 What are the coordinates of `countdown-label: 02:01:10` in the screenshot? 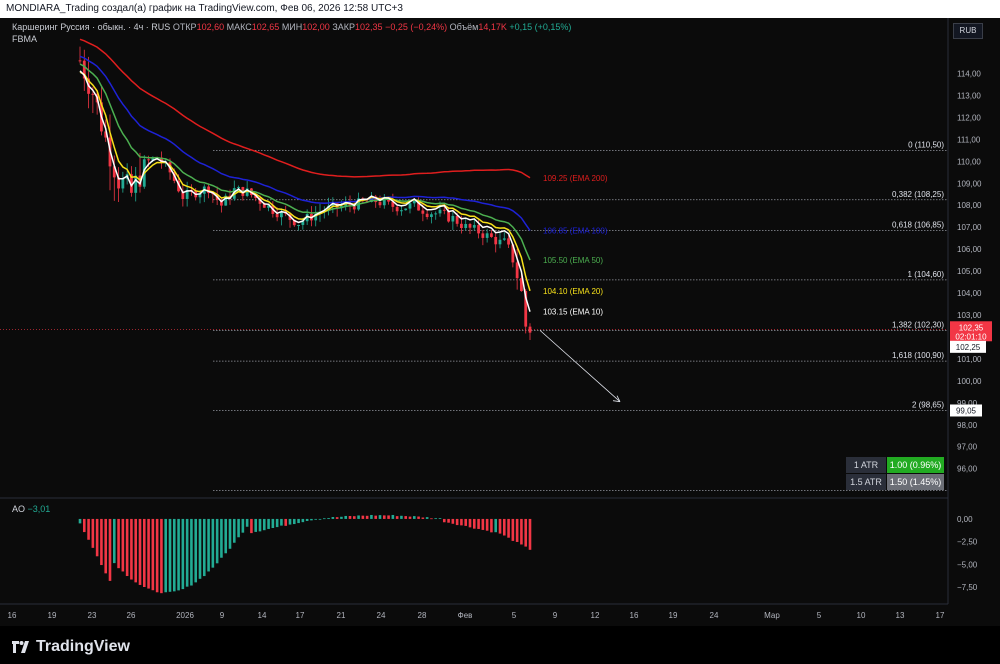 It's located at (971, 336).